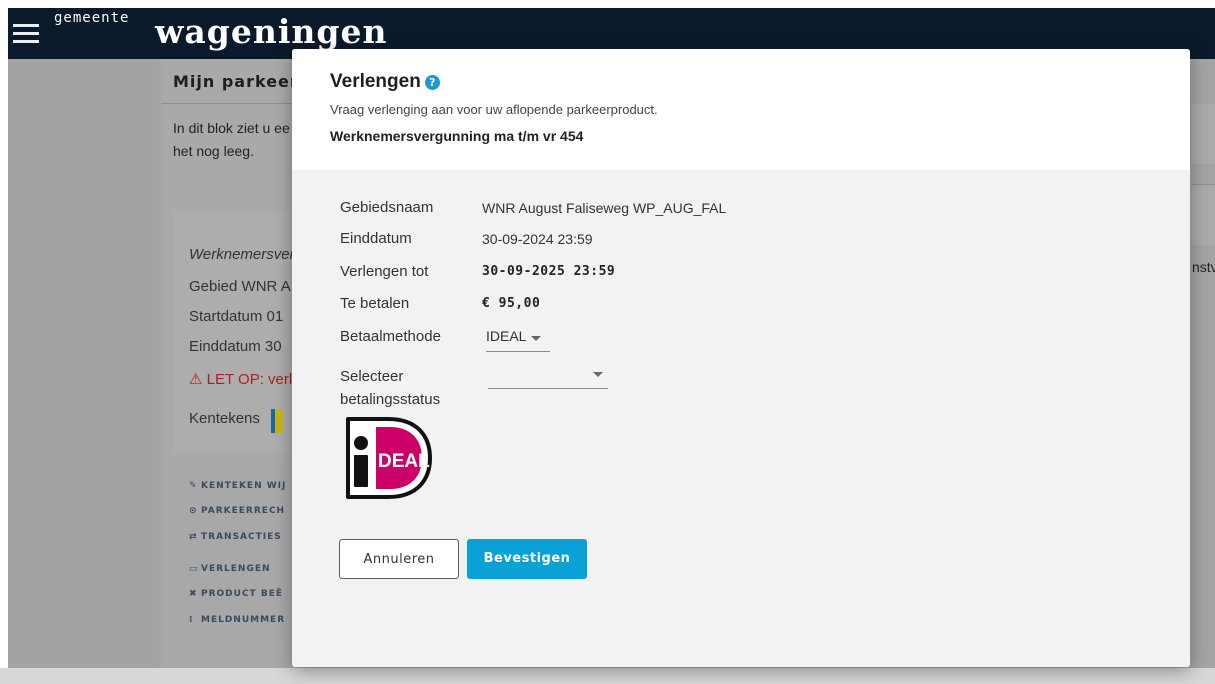  What do you see at coordinates (548, 375) in the screenshot?
I see `betalingsstatus-select` at bounding box center [548, 375].